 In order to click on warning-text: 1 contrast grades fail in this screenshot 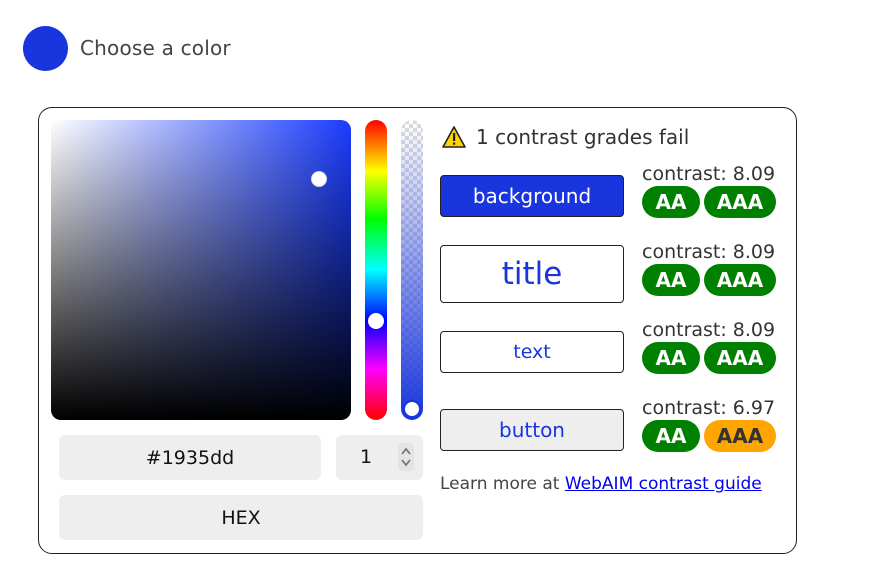, I will do `click(583, 137)`.